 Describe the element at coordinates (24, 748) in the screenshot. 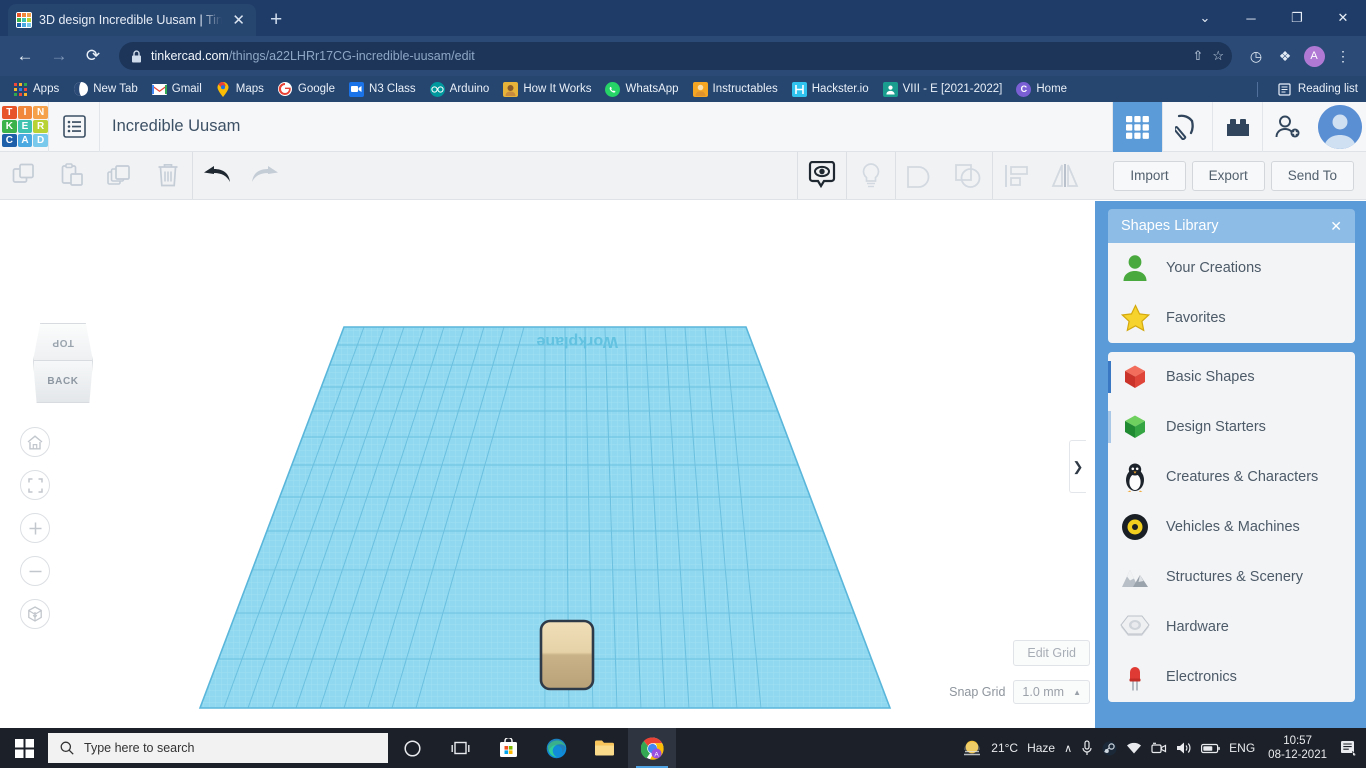

I see `start-button` at that location.